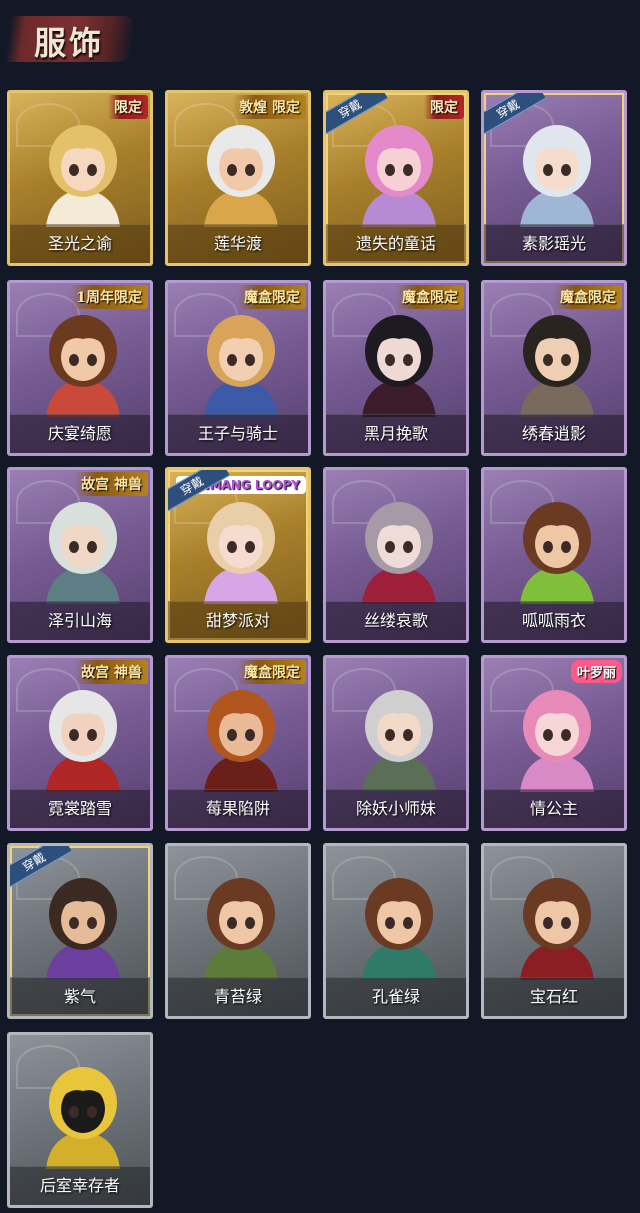 This screenshot has height=1213, width=640. I want to click on costume-card: 遗失的童话 限定 穿戴, so click(396, 178).